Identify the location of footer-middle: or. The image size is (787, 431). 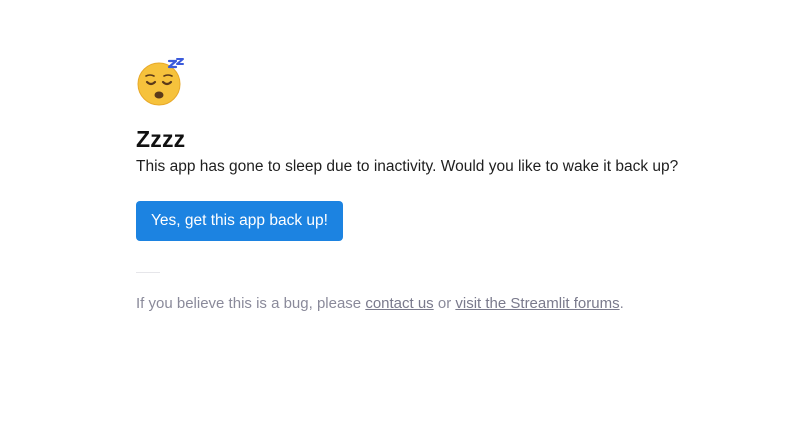
(444, 303).